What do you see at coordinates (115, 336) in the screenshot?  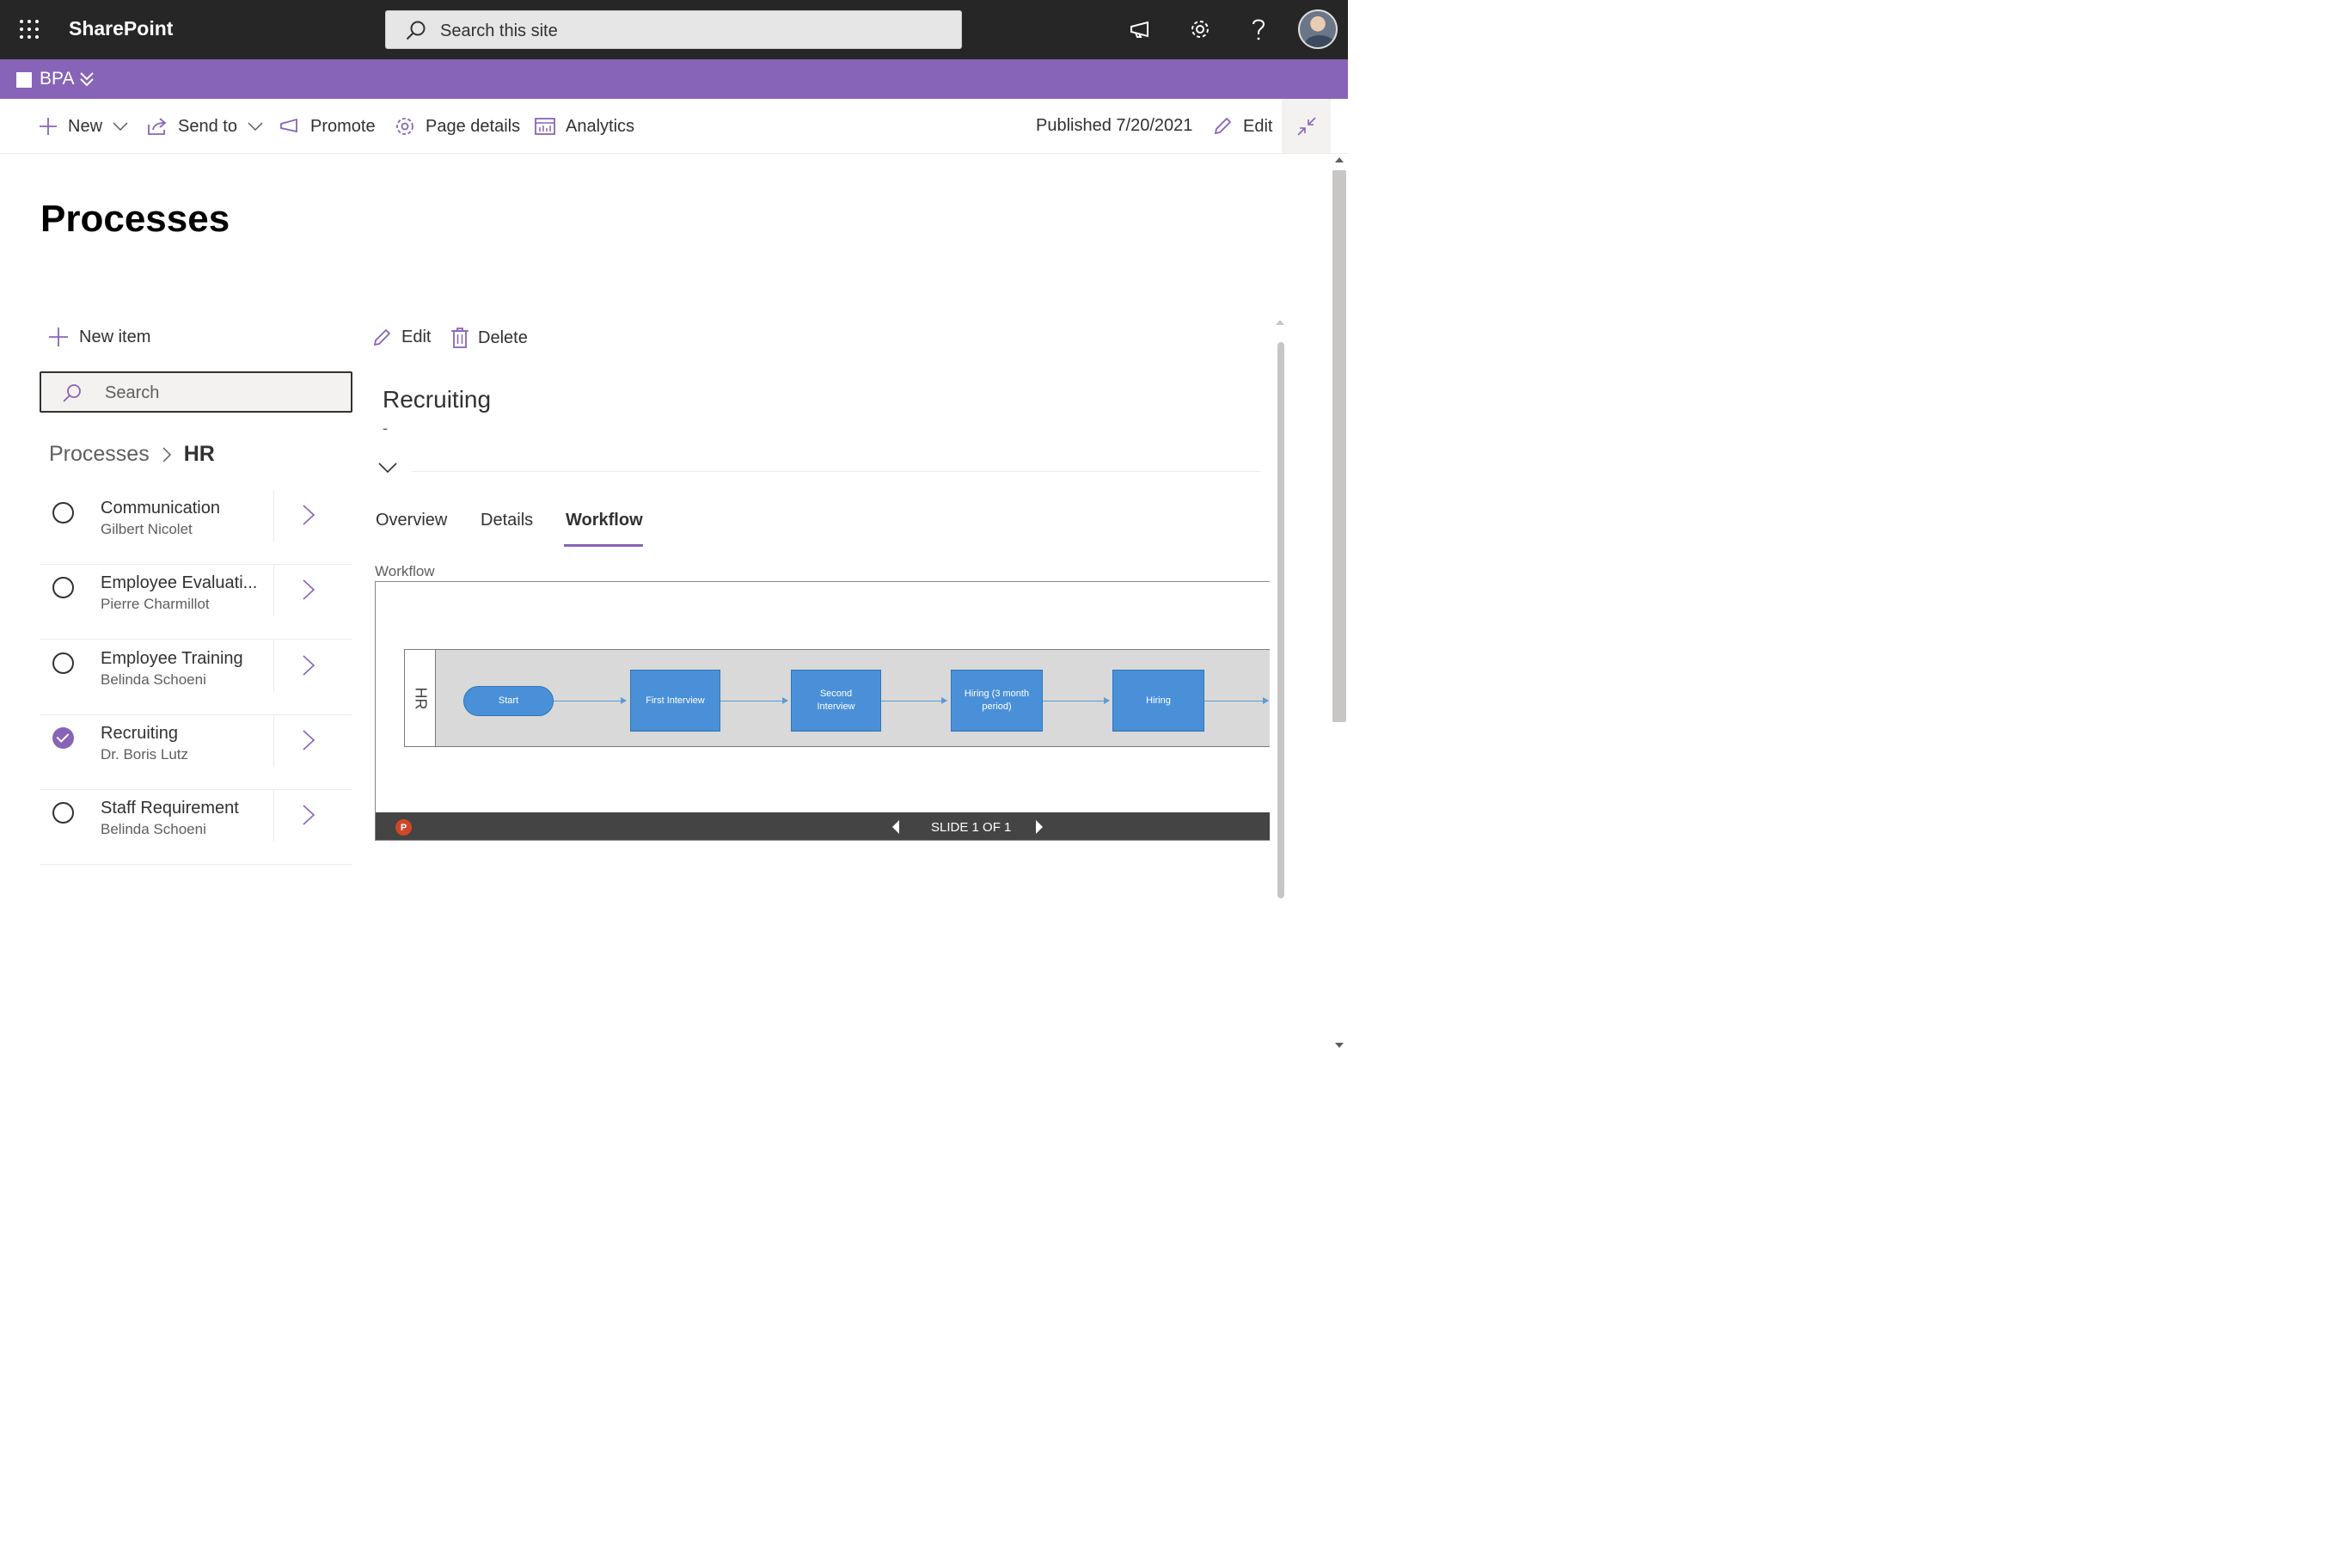 I see `new-item-label: New item` at bounding box center [115, 336].